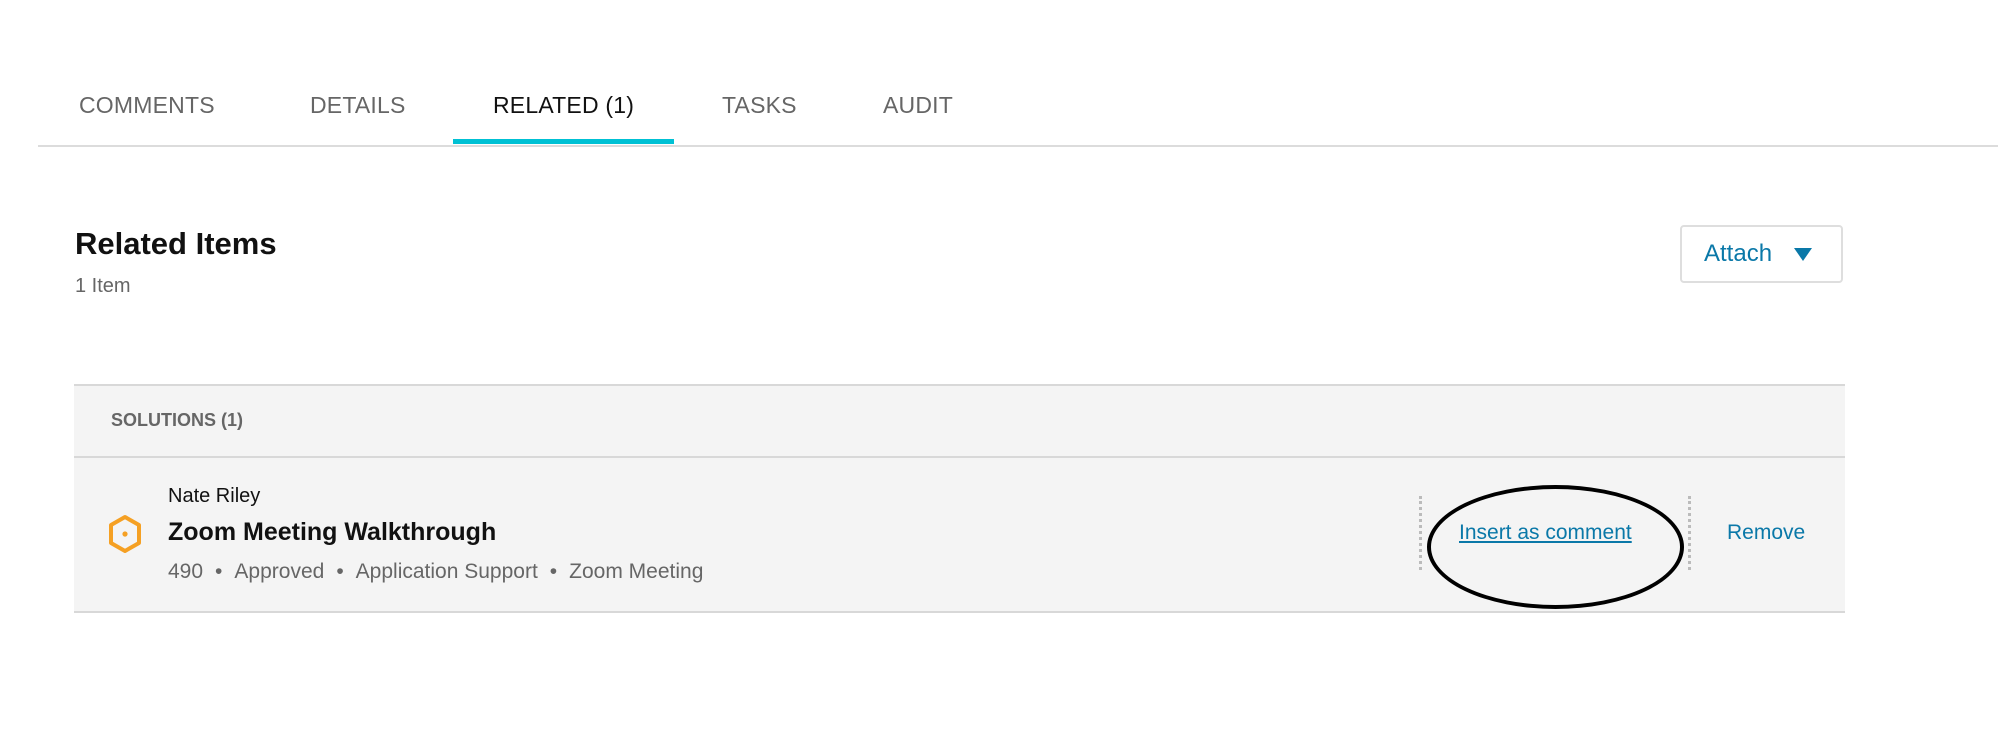  I want to click on caret-down-icon, so click(1803, 254).